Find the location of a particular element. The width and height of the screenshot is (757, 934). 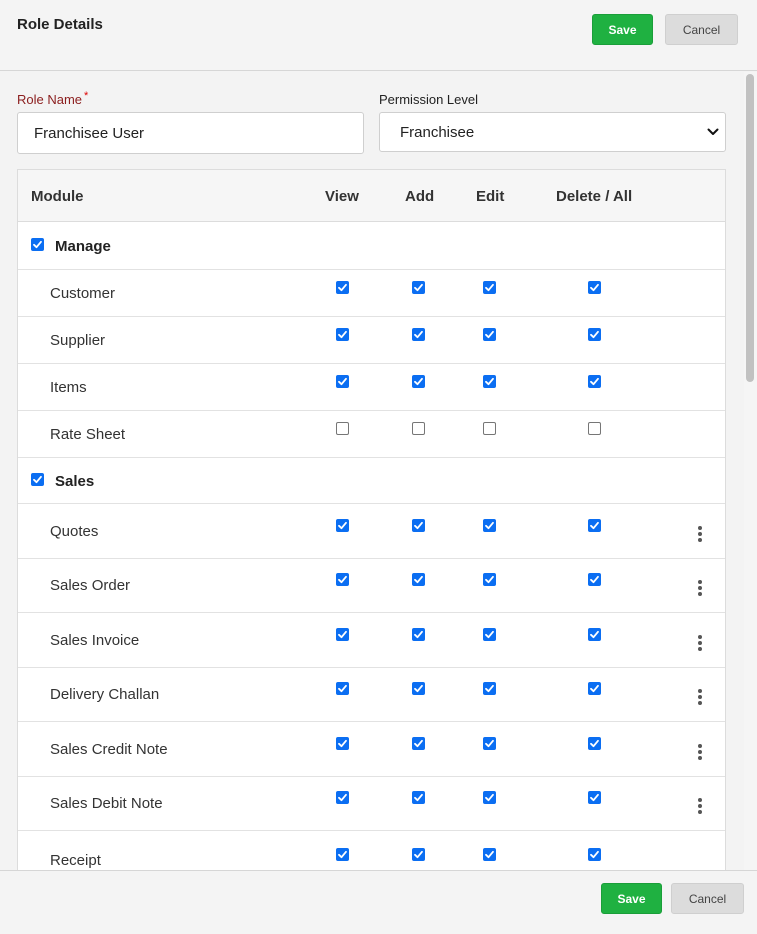

footer-cancel-button: Cancel is located at coordinates (707, 898).